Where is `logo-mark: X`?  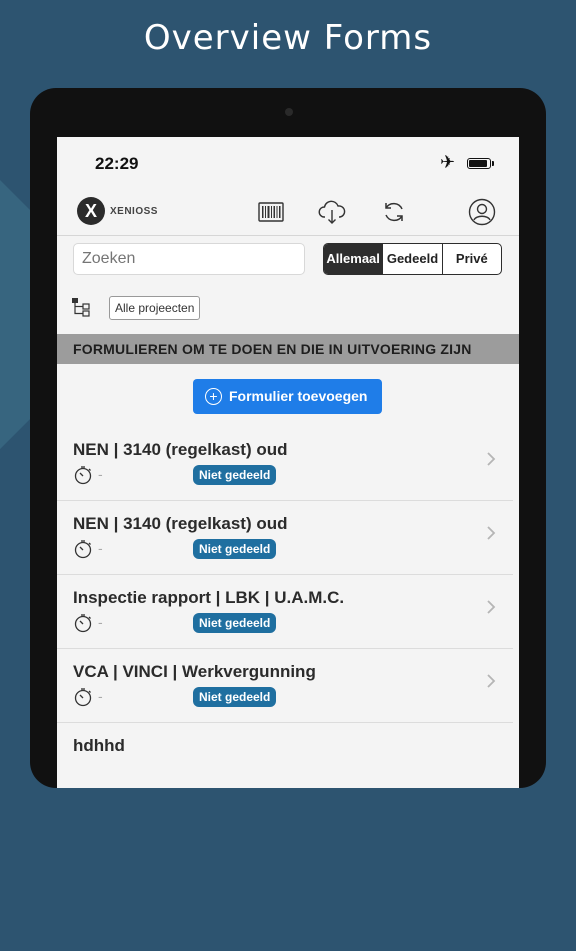
logo-mark: X is located at coordinates (91, 211).